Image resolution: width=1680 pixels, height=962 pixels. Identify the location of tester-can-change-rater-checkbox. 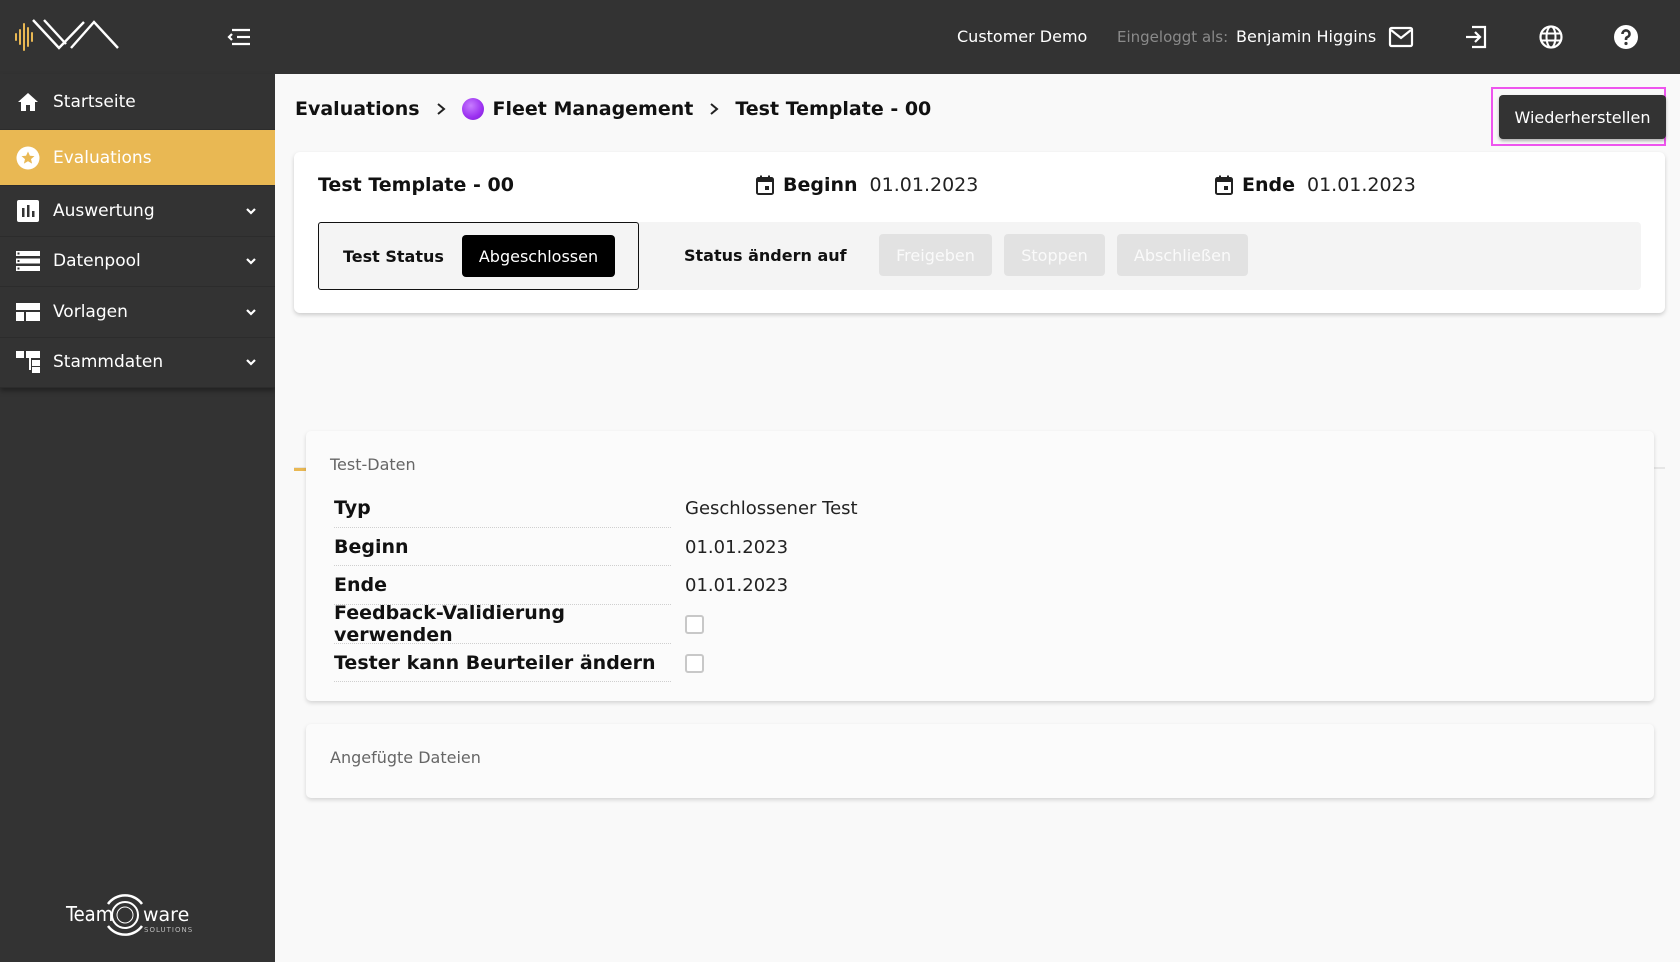
(694, 663).